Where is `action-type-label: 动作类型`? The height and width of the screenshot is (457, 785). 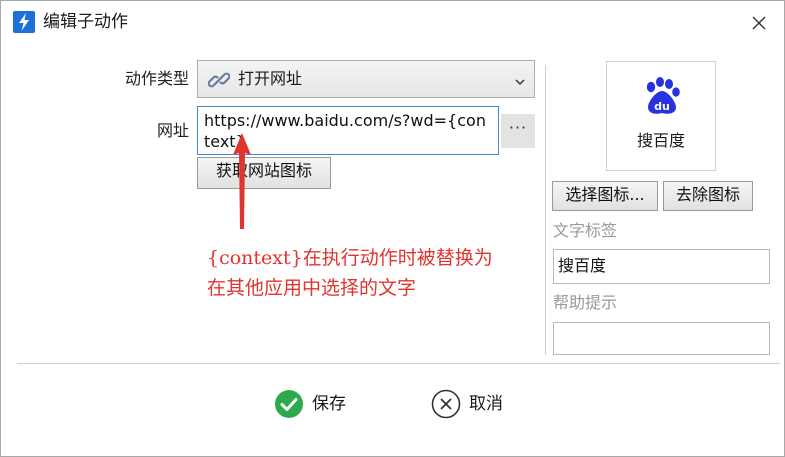 action-type-label: 动作类型 is located at coordinates (156, 78).